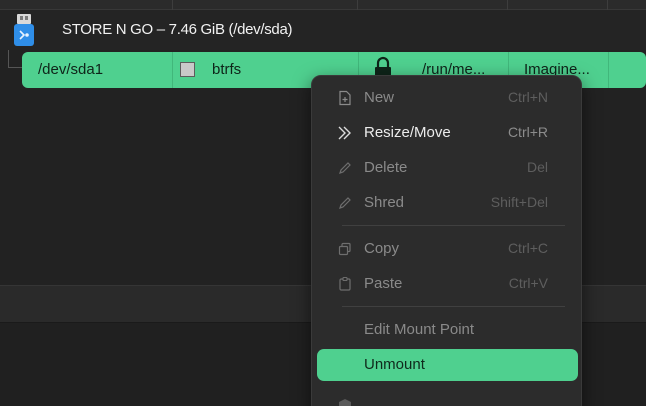 The image size is (646, 406). What do you see at coordinates (447, 168) in the screenshot?
I see `menu-item-delete: Delete Del` at bounding box center [447, 168].